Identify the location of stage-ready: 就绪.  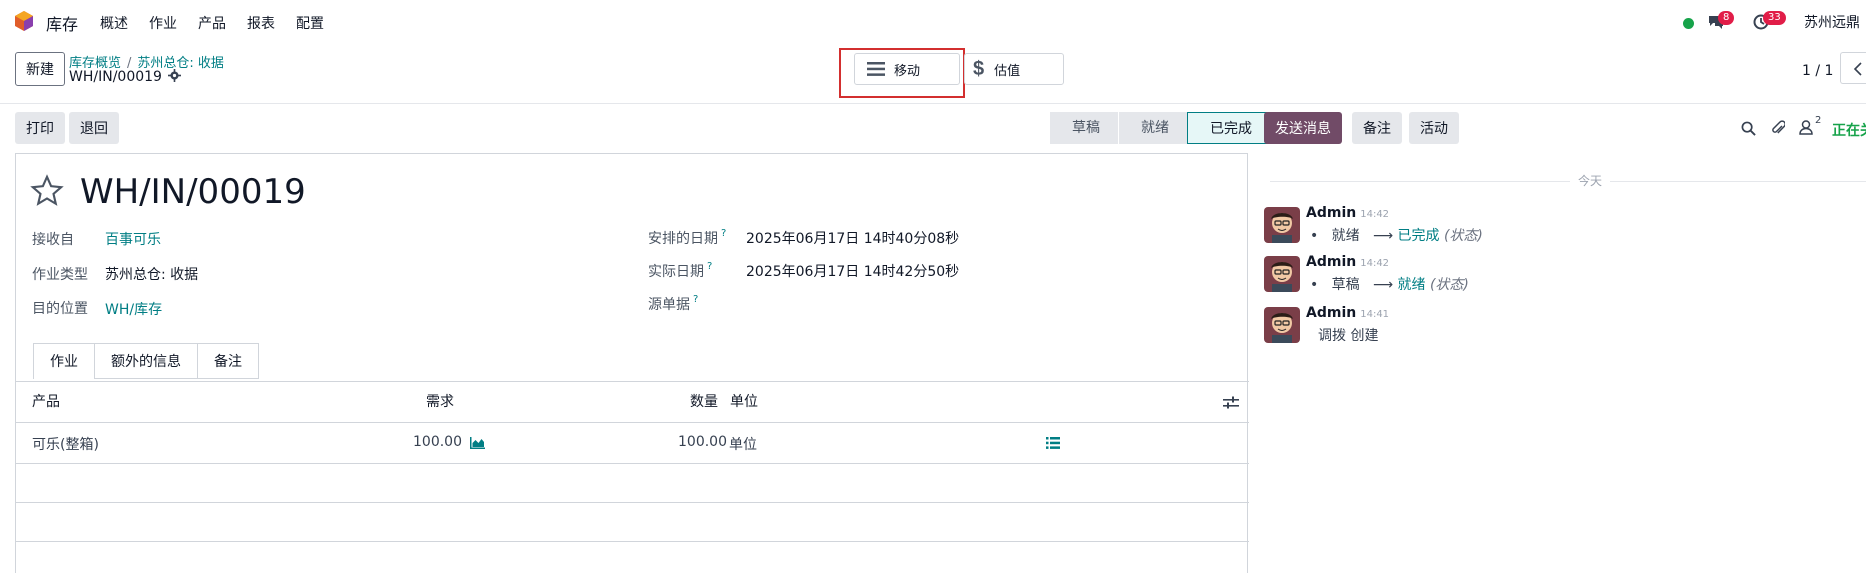
(1152, 128).